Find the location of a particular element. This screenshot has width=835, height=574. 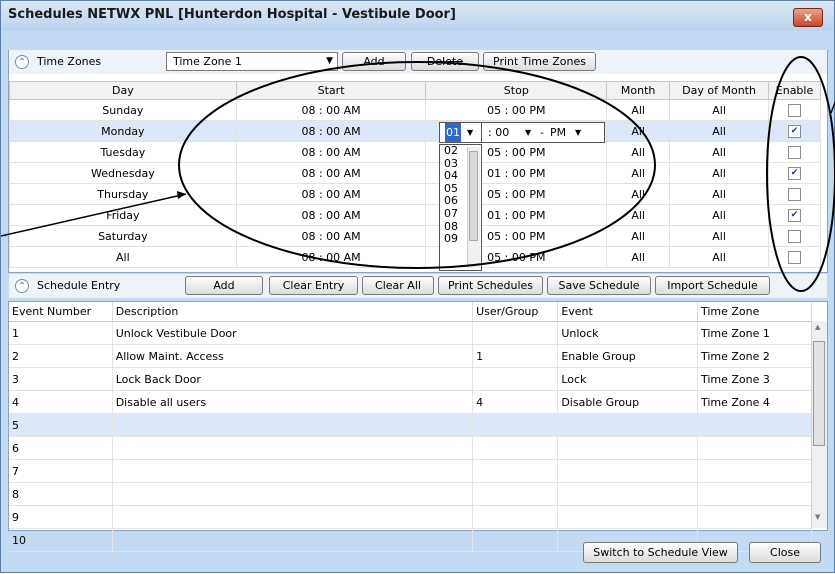

enable-ellipse is located at coordinates (800, 174).